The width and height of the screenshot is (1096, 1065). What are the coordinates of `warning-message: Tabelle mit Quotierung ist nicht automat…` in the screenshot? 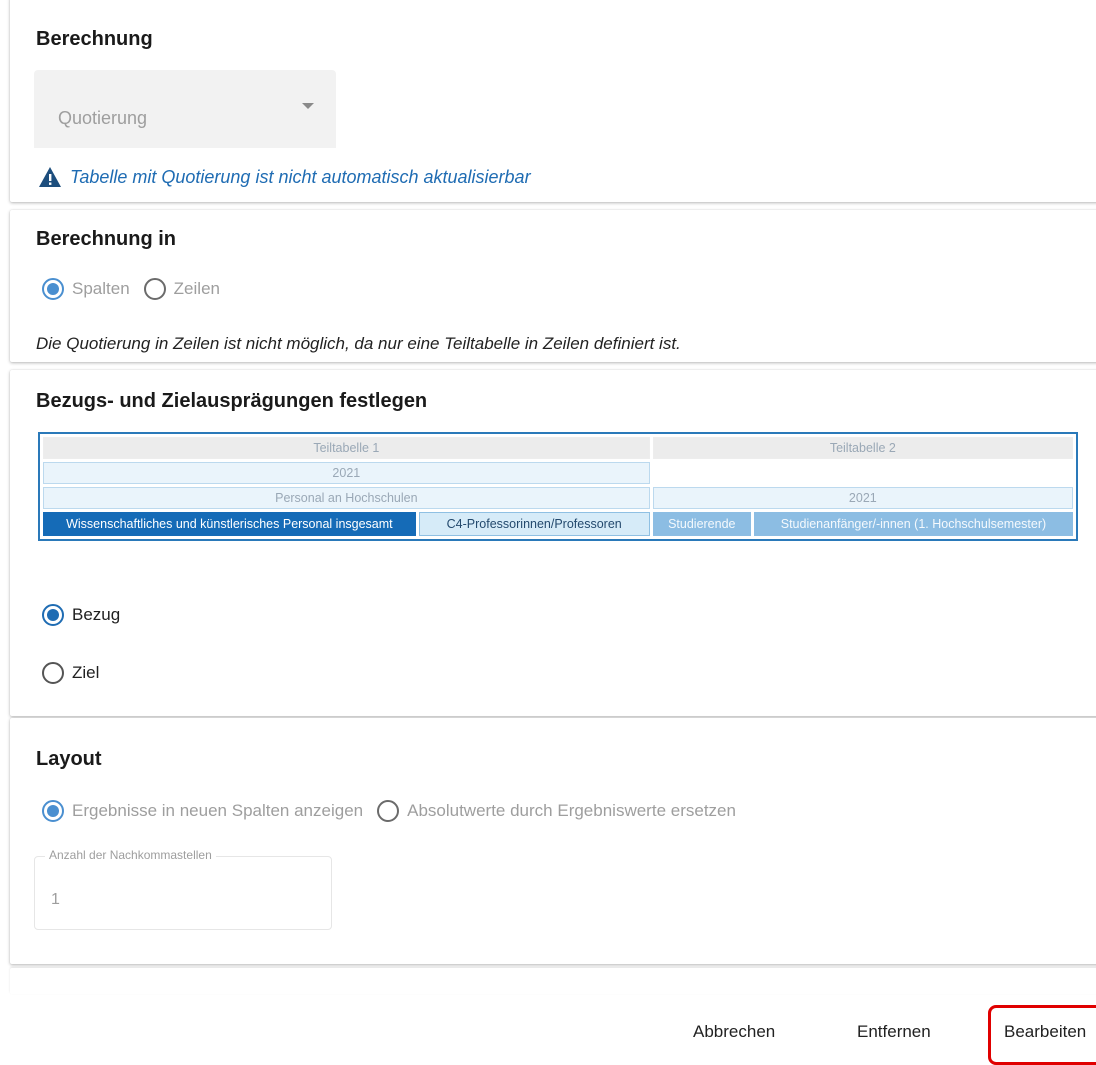 It's located at (284, 177).